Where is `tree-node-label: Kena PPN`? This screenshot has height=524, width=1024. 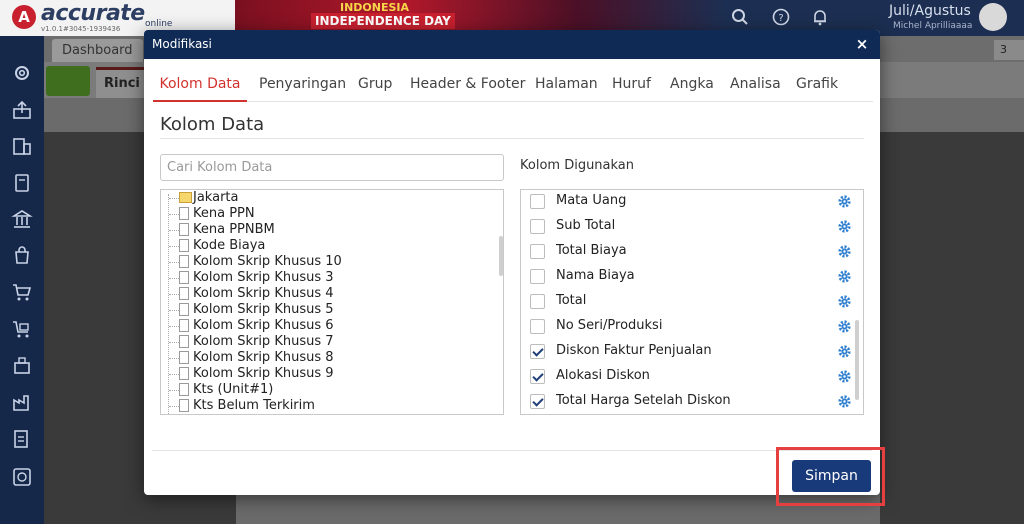
tree-node-label: Kena PPN is located at coordinates (224, 213).